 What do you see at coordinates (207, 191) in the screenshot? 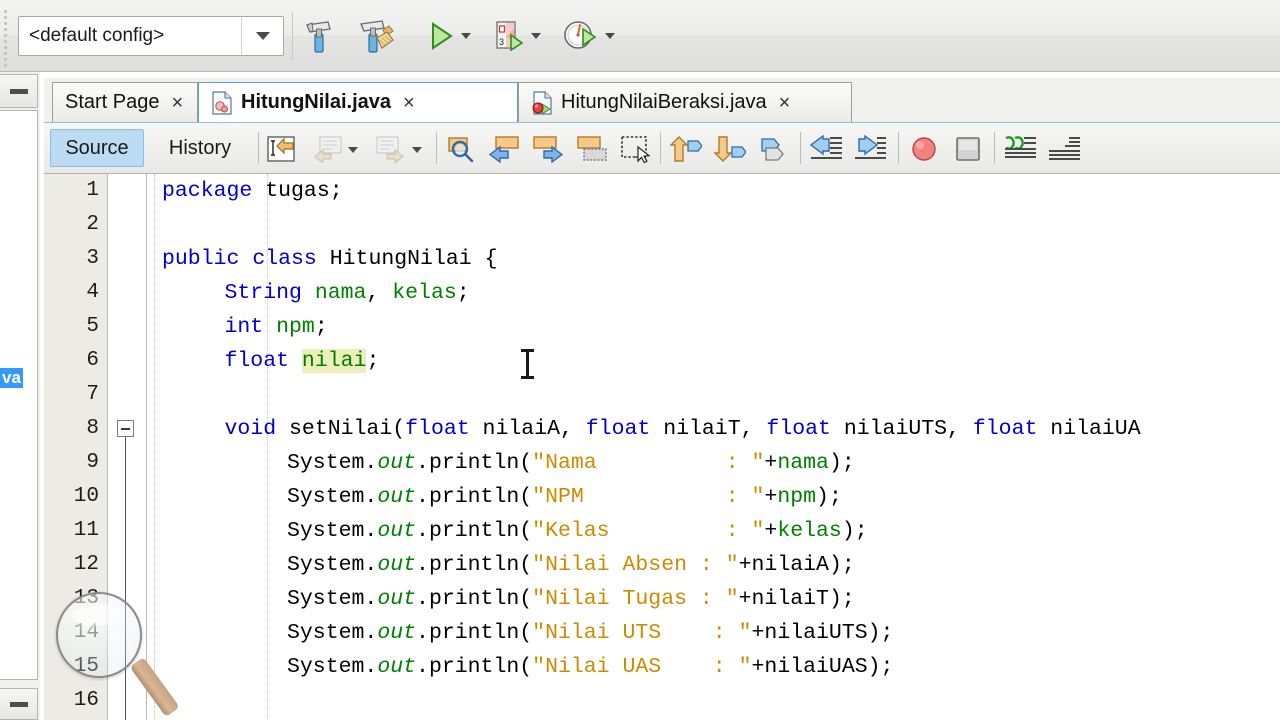
I see `code-token: package` at bounding box center [207, 191].